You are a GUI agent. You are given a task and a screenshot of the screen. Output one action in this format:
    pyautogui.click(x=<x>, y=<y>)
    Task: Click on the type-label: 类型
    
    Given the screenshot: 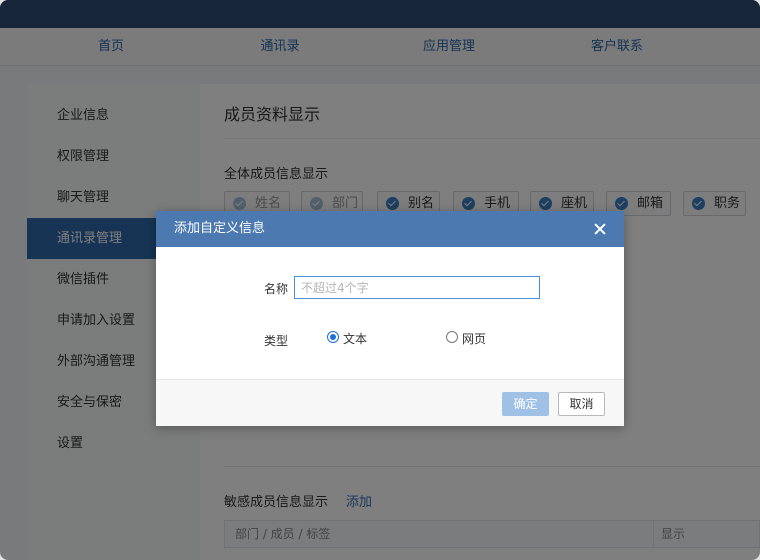 What is the action you would take?
    pyautogui.click(x=276, y=341)
    